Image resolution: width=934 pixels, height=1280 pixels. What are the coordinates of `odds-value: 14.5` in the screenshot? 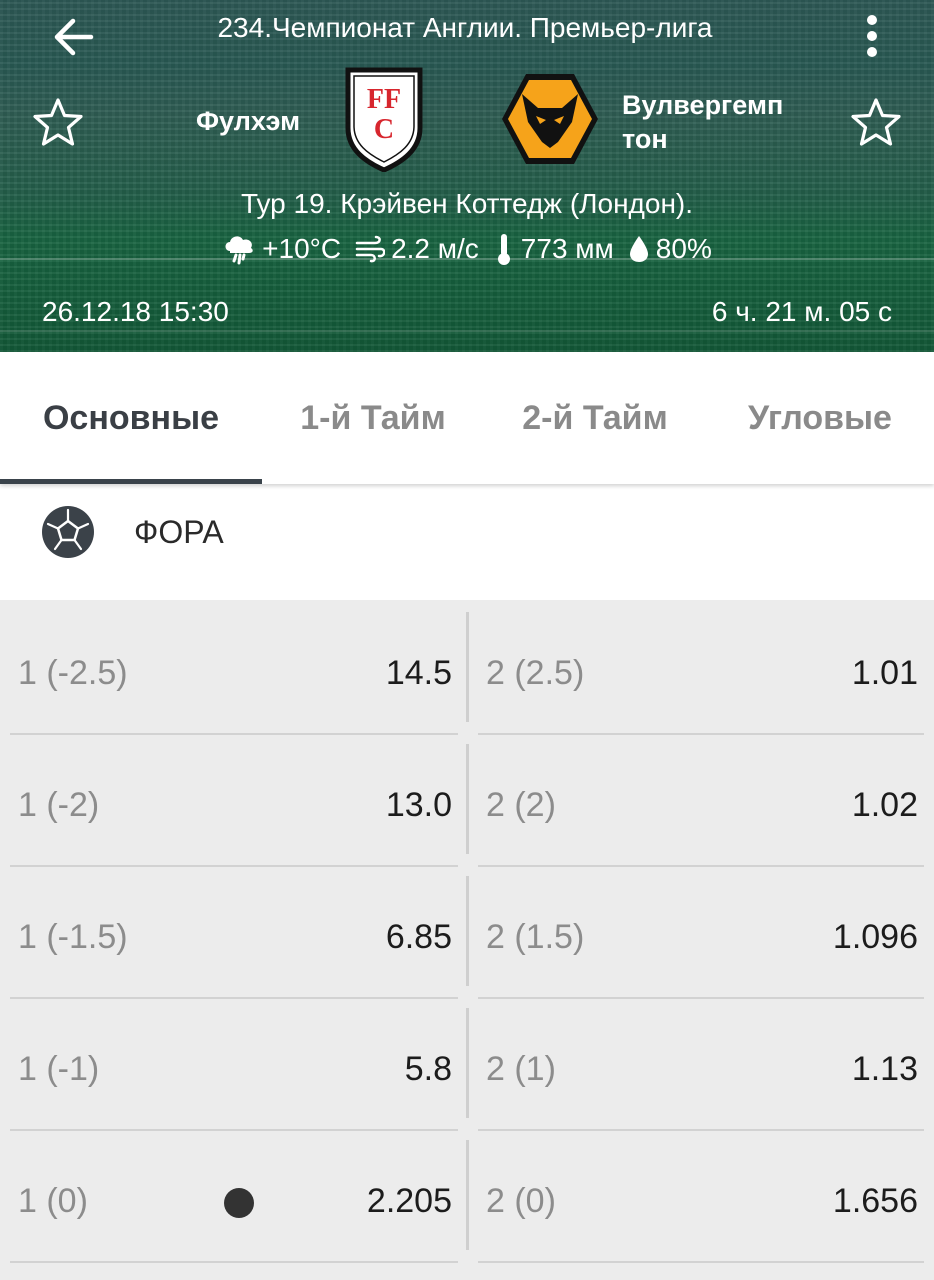 It's located at (418, 672).